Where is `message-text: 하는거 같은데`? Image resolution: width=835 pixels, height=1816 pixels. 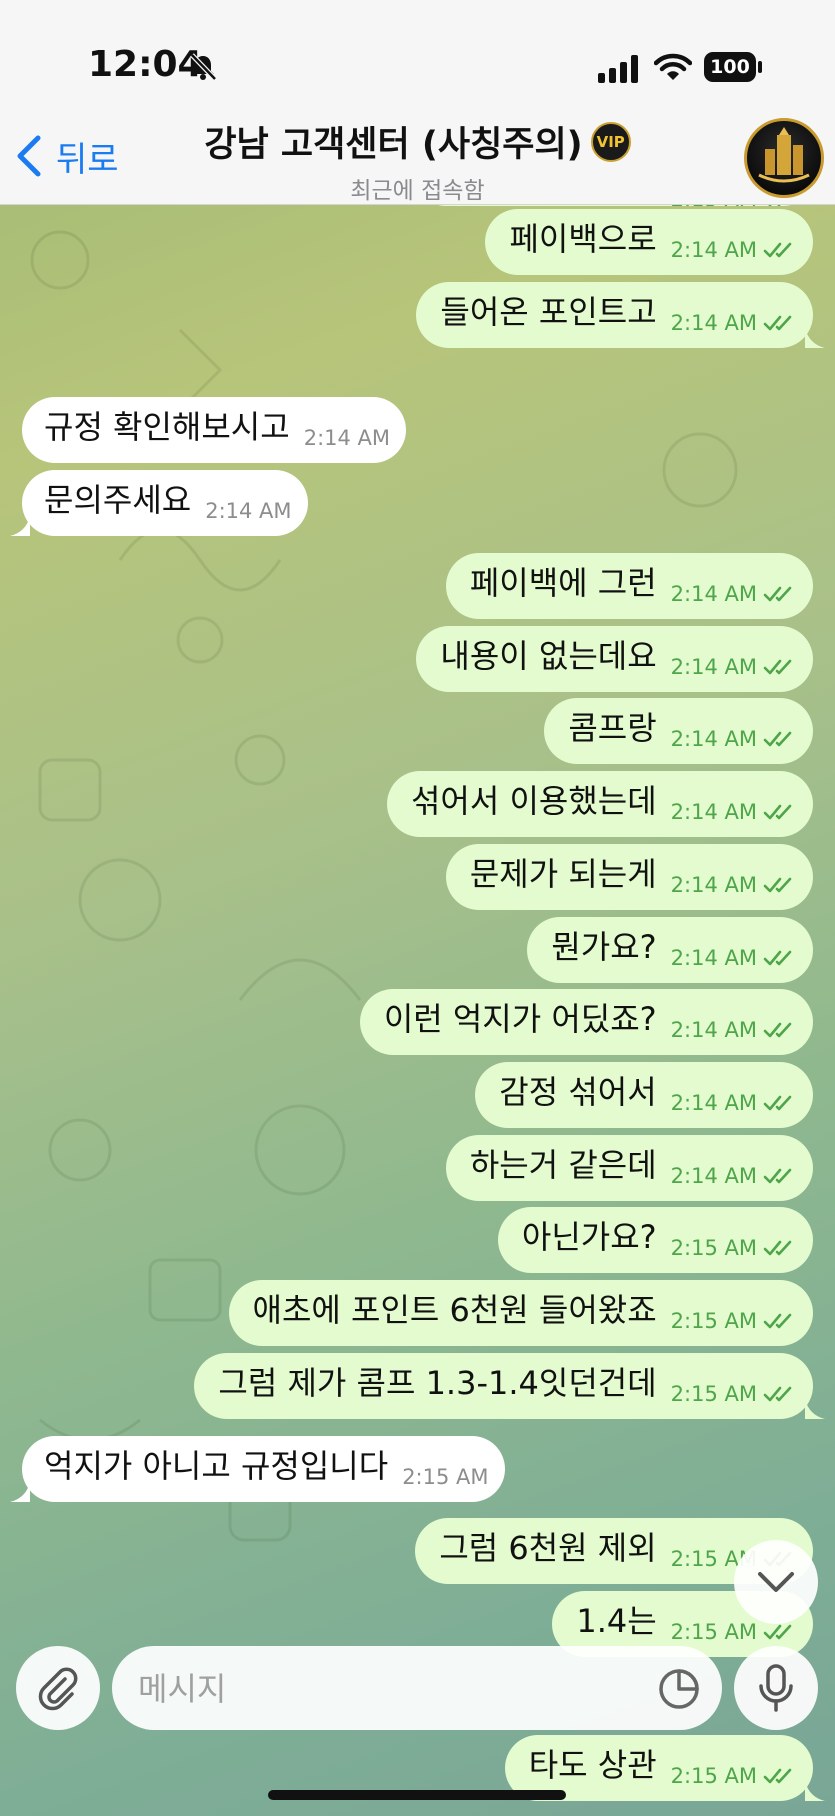
message-text: 하는거 같은데 is located at coordinates (563, 1165).